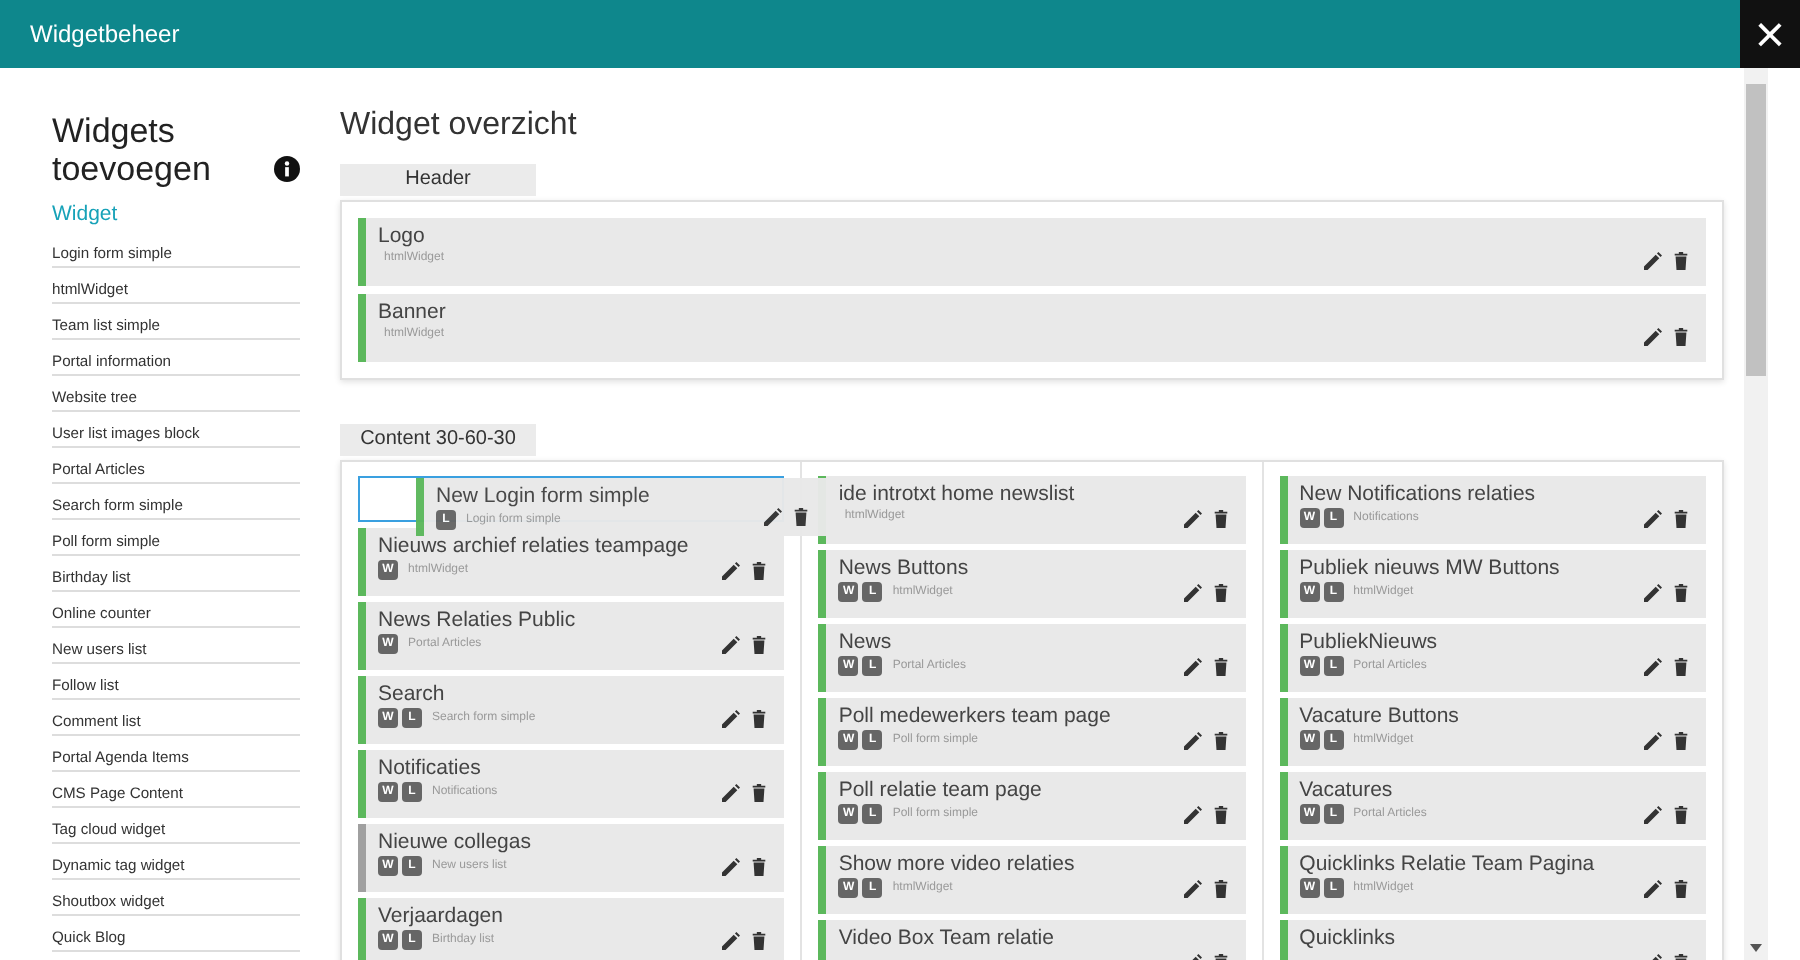 This screenshot has width=1800, height=960. What do you see at coordinates (1756, 230) in the screenshot?
I see `scrollbar-thumb` at bounding box center [1756, 230].